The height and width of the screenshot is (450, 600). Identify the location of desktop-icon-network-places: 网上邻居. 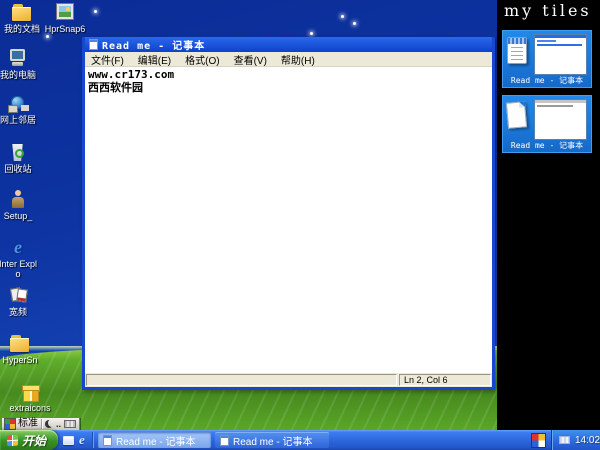
(19, 109).